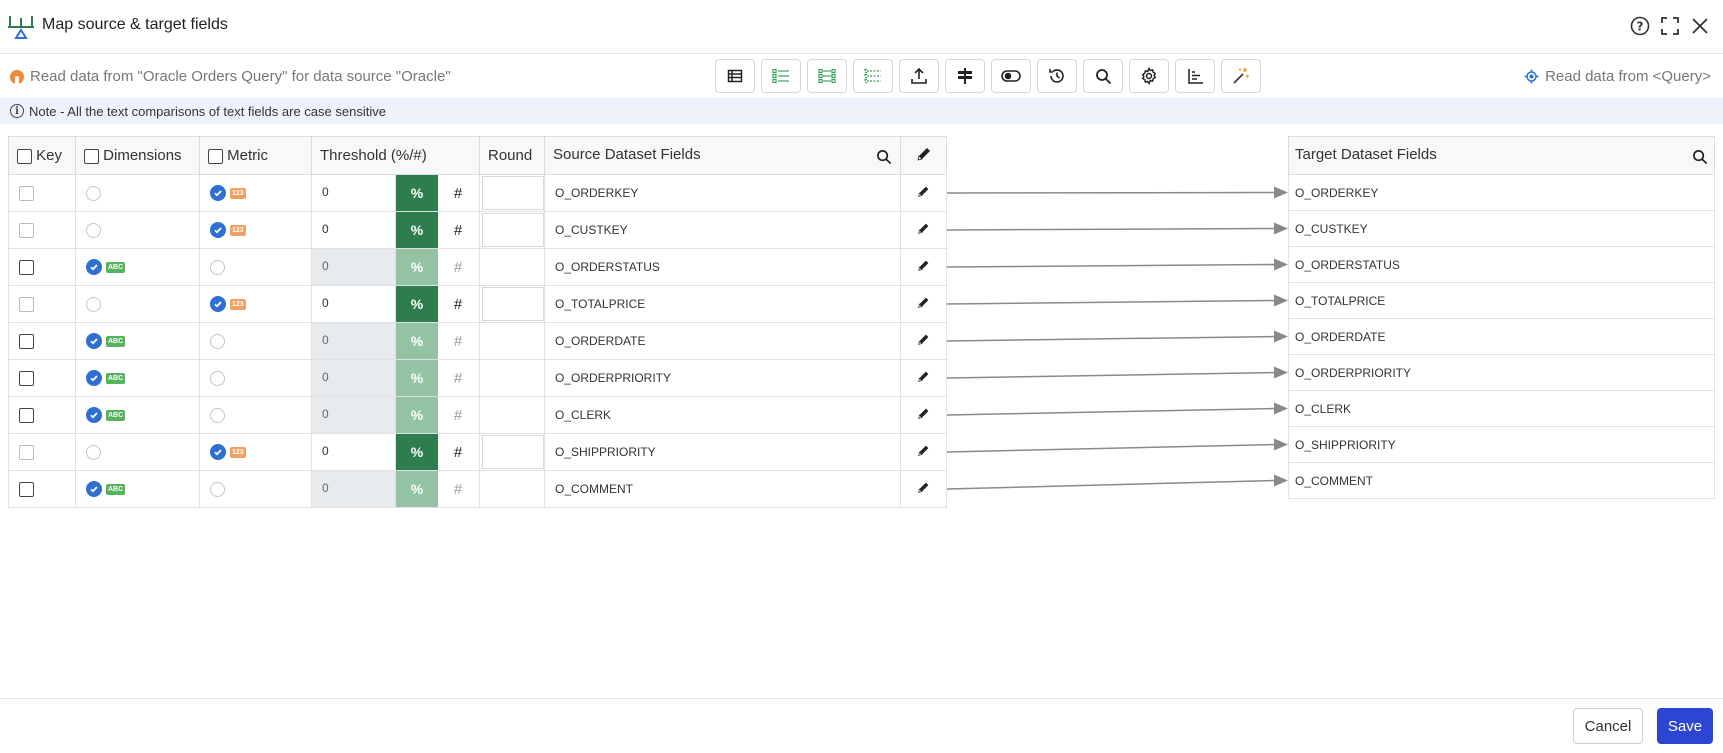 This screenshot has width=1723, height=753. What do you see at coordinates (1700, 26) in the screenshot?
I see `close-icon` at bounding box center [1700, 26].